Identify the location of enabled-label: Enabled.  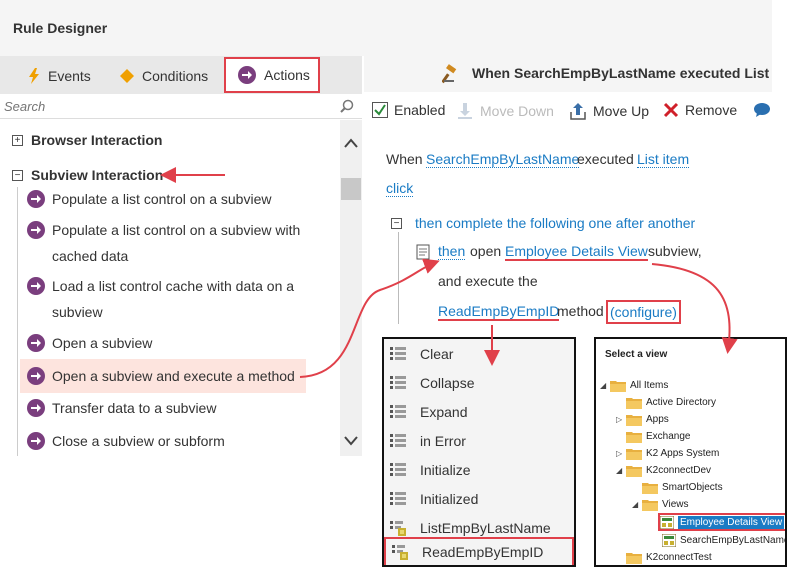
(420, 110).